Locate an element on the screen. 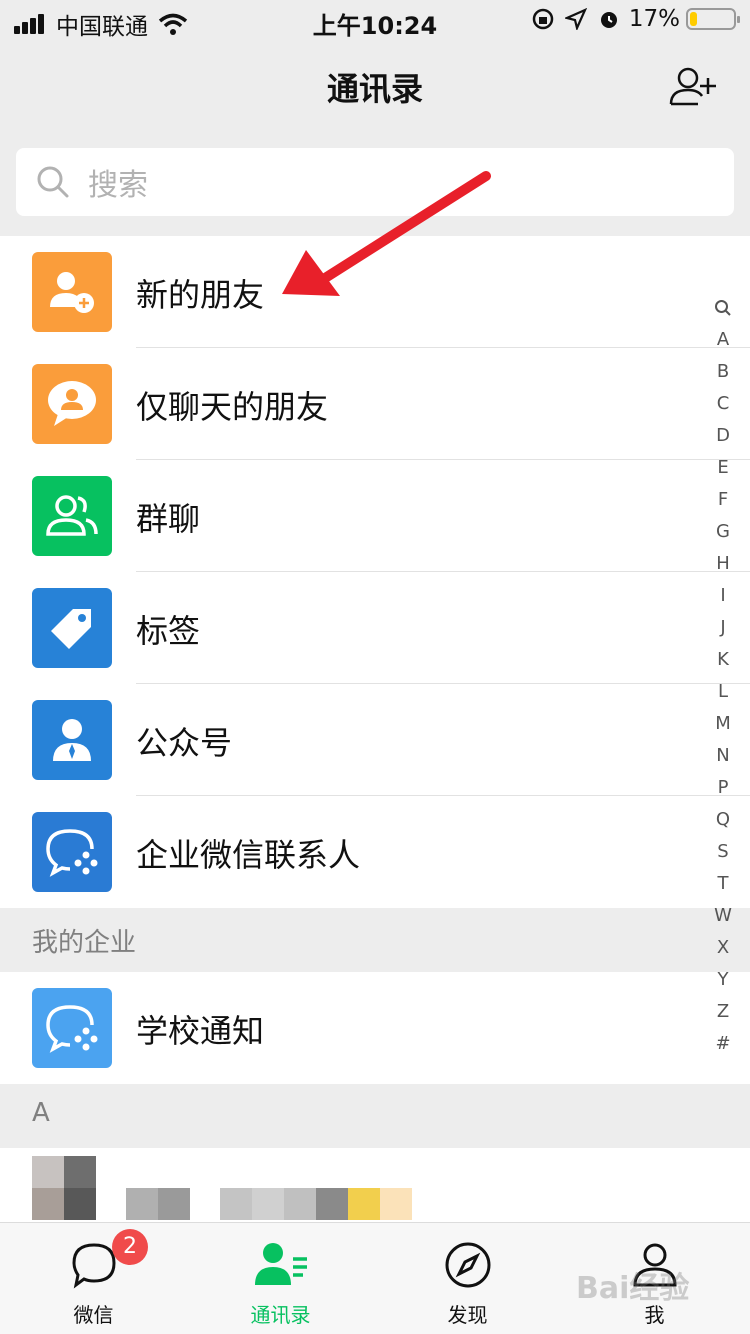 This screenshot has width=750, height=1334. index-letter: J is located at coordinates (723, 628).